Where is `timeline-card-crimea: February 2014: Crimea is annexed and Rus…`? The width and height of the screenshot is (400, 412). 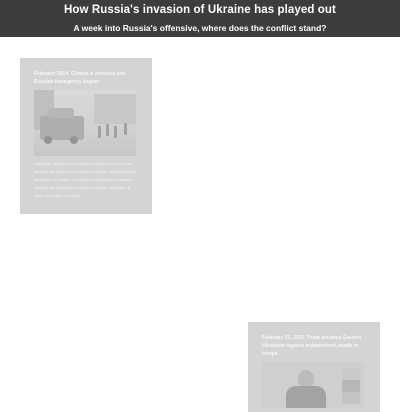 timeline-card-crimea: February 2014: Crimea is annexed and Rus… is located at coordinates (86, 136).